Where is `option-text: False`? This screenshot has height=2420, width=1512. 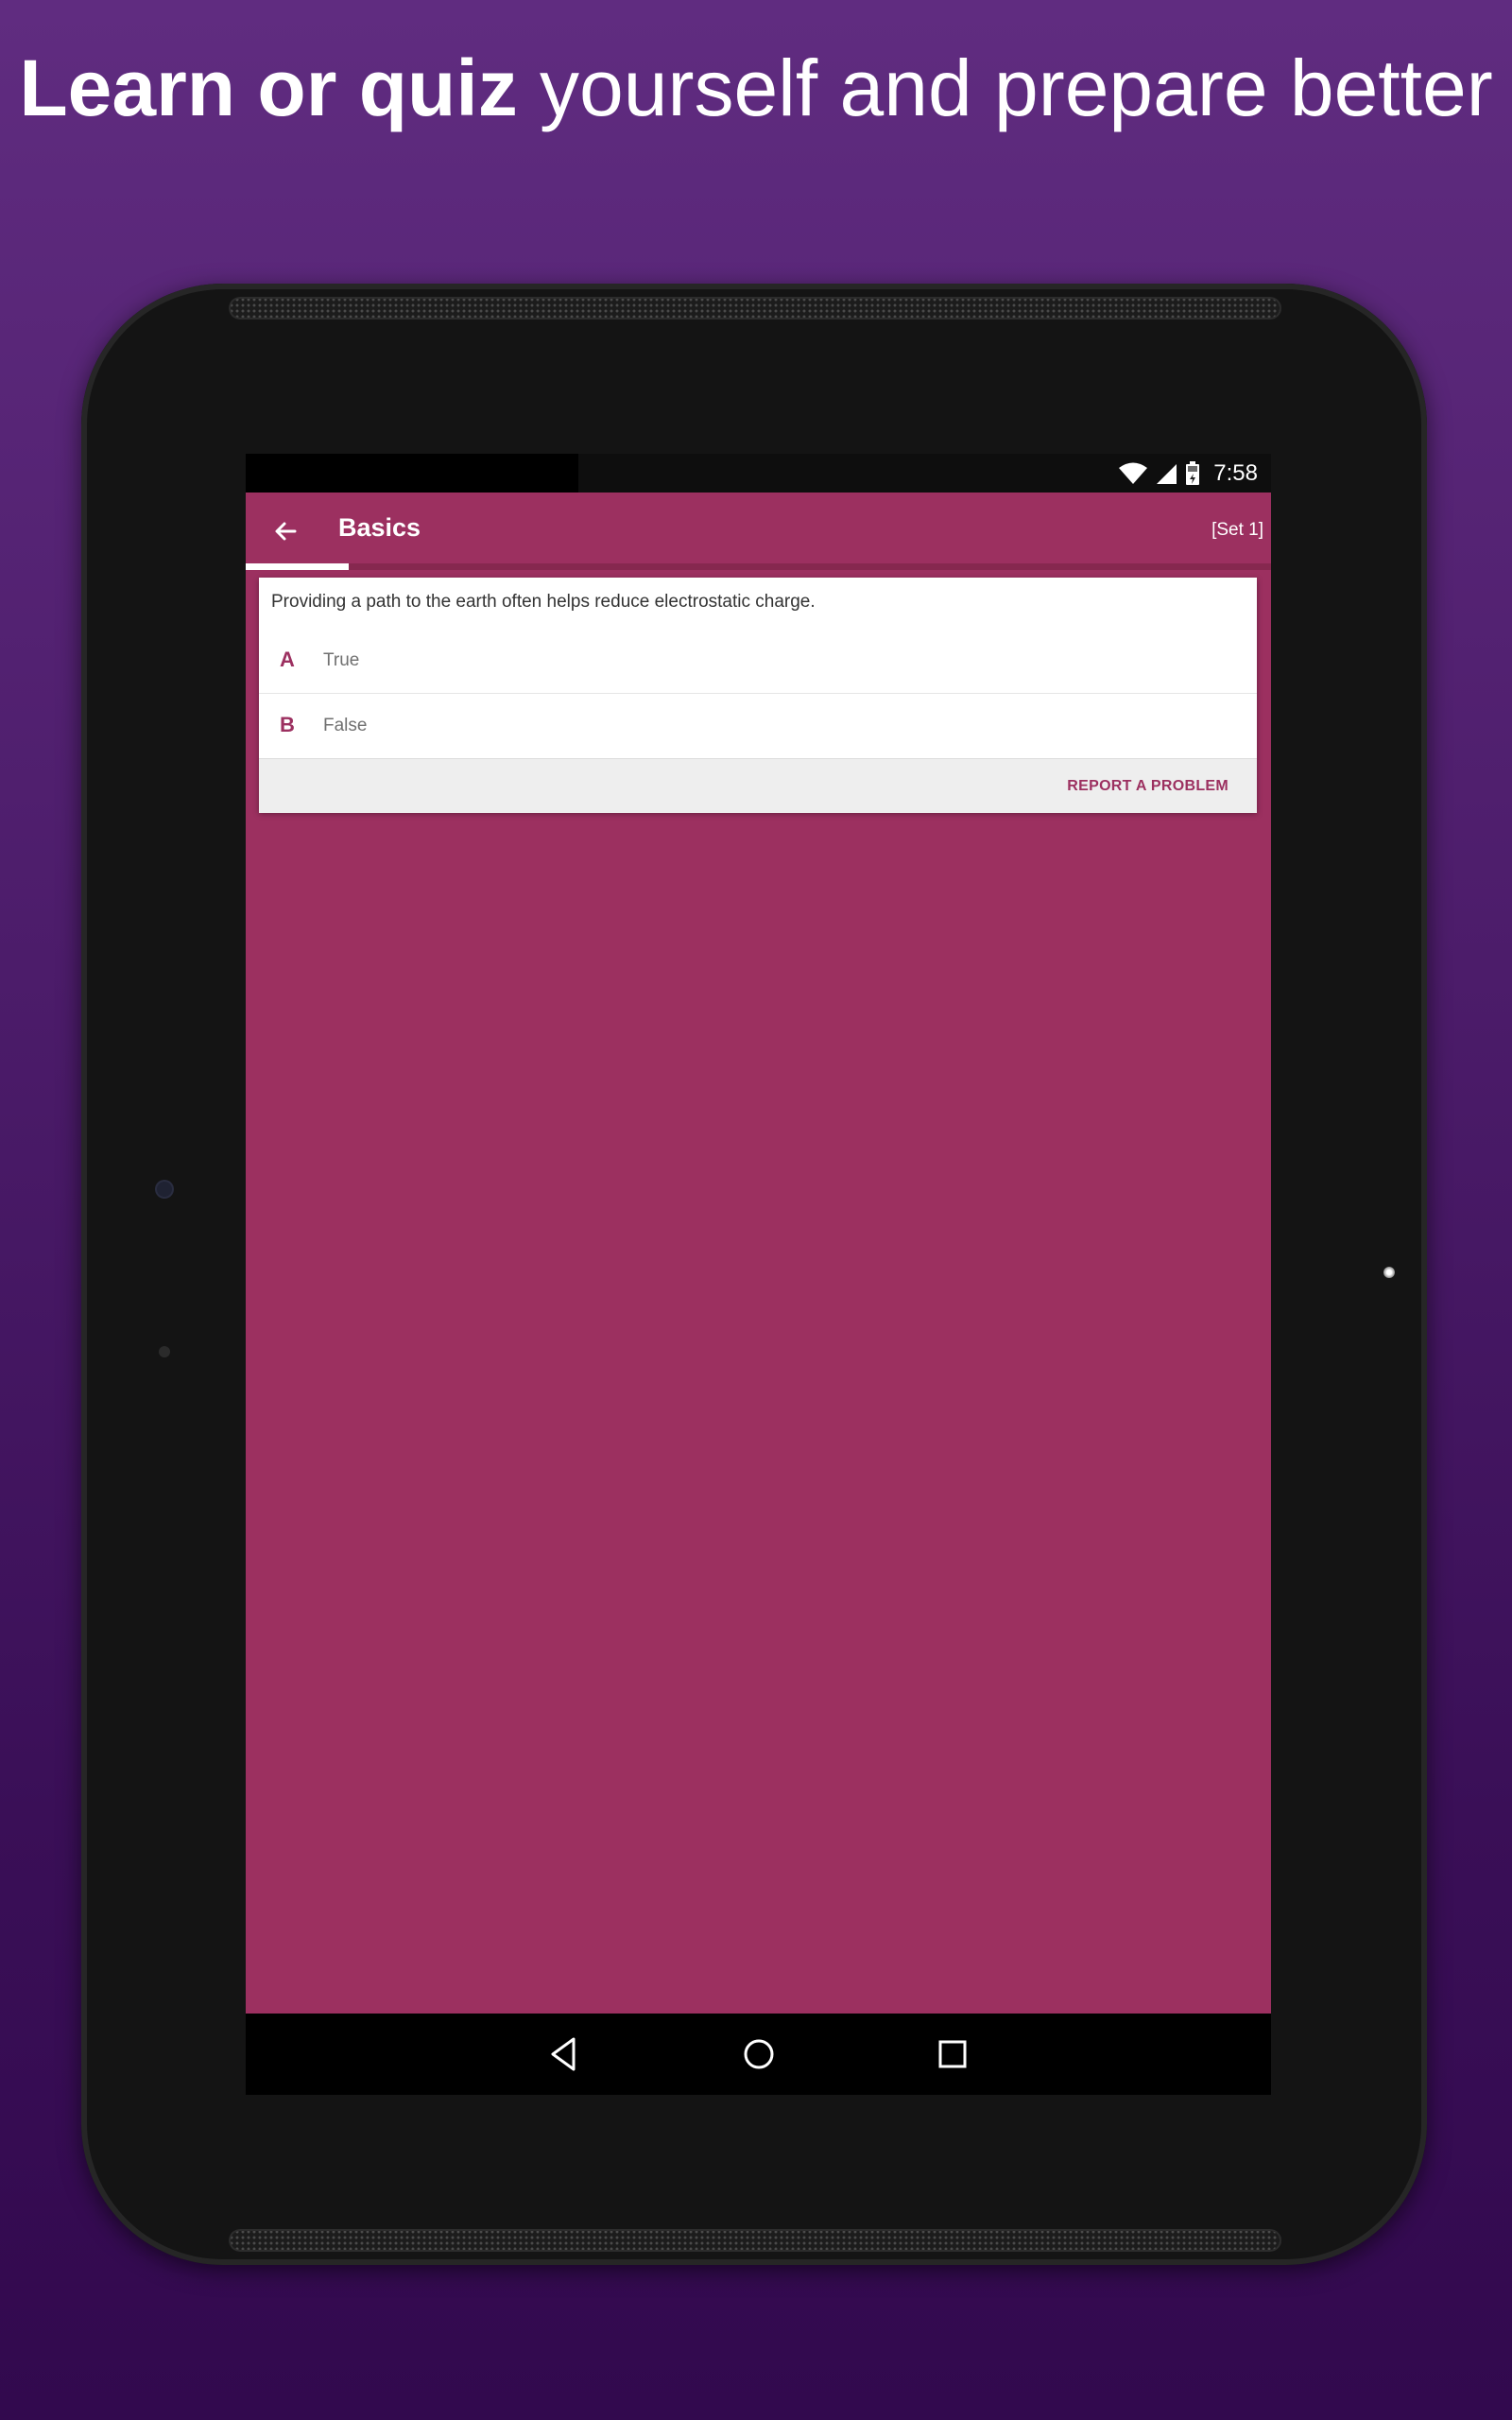
option-text: False is located at coordinates (345, 725).